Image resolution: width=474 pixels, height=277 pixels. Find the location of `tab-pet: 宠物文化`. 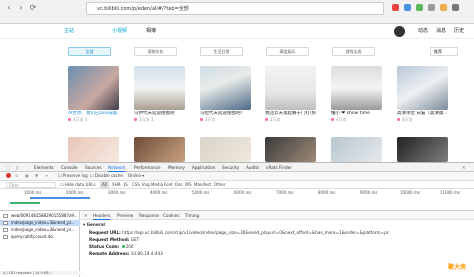

tab-pet: 宠物文化 is located at coordinates (155, 51).